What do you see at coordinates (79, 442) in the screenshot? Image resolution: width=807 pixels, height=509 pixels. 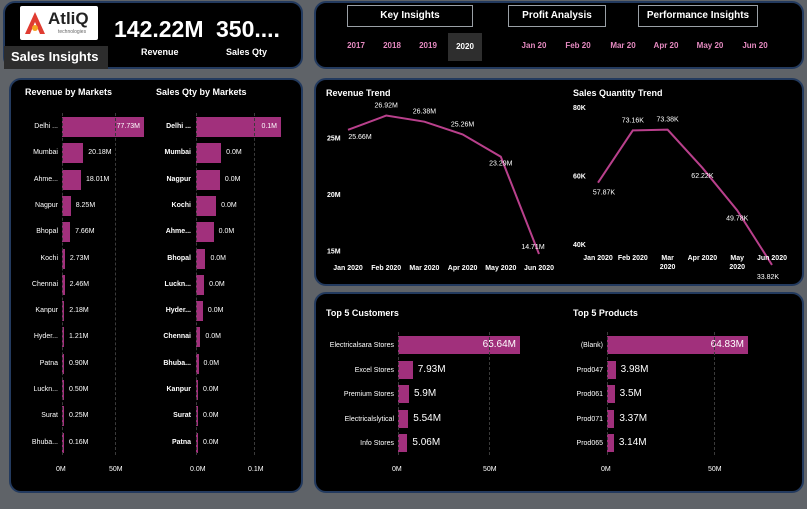 I see `bar-value: 0.16M` at bounding box center [79, 442].